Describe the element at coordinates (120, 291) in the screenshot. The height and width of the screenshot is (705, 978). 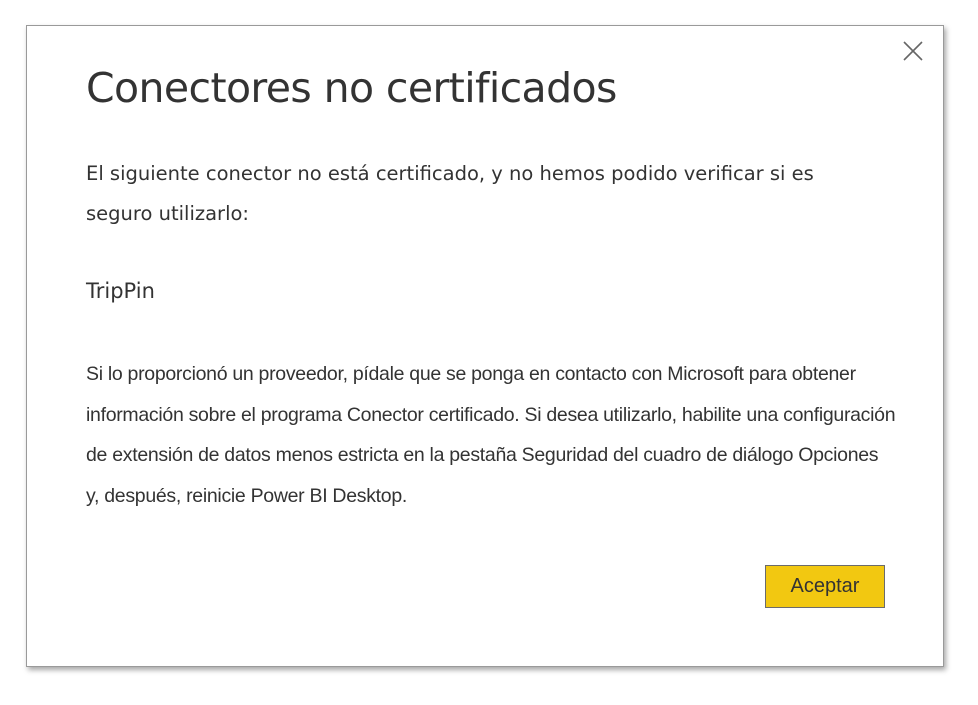
I see `connector-name: TripPin` at that location.